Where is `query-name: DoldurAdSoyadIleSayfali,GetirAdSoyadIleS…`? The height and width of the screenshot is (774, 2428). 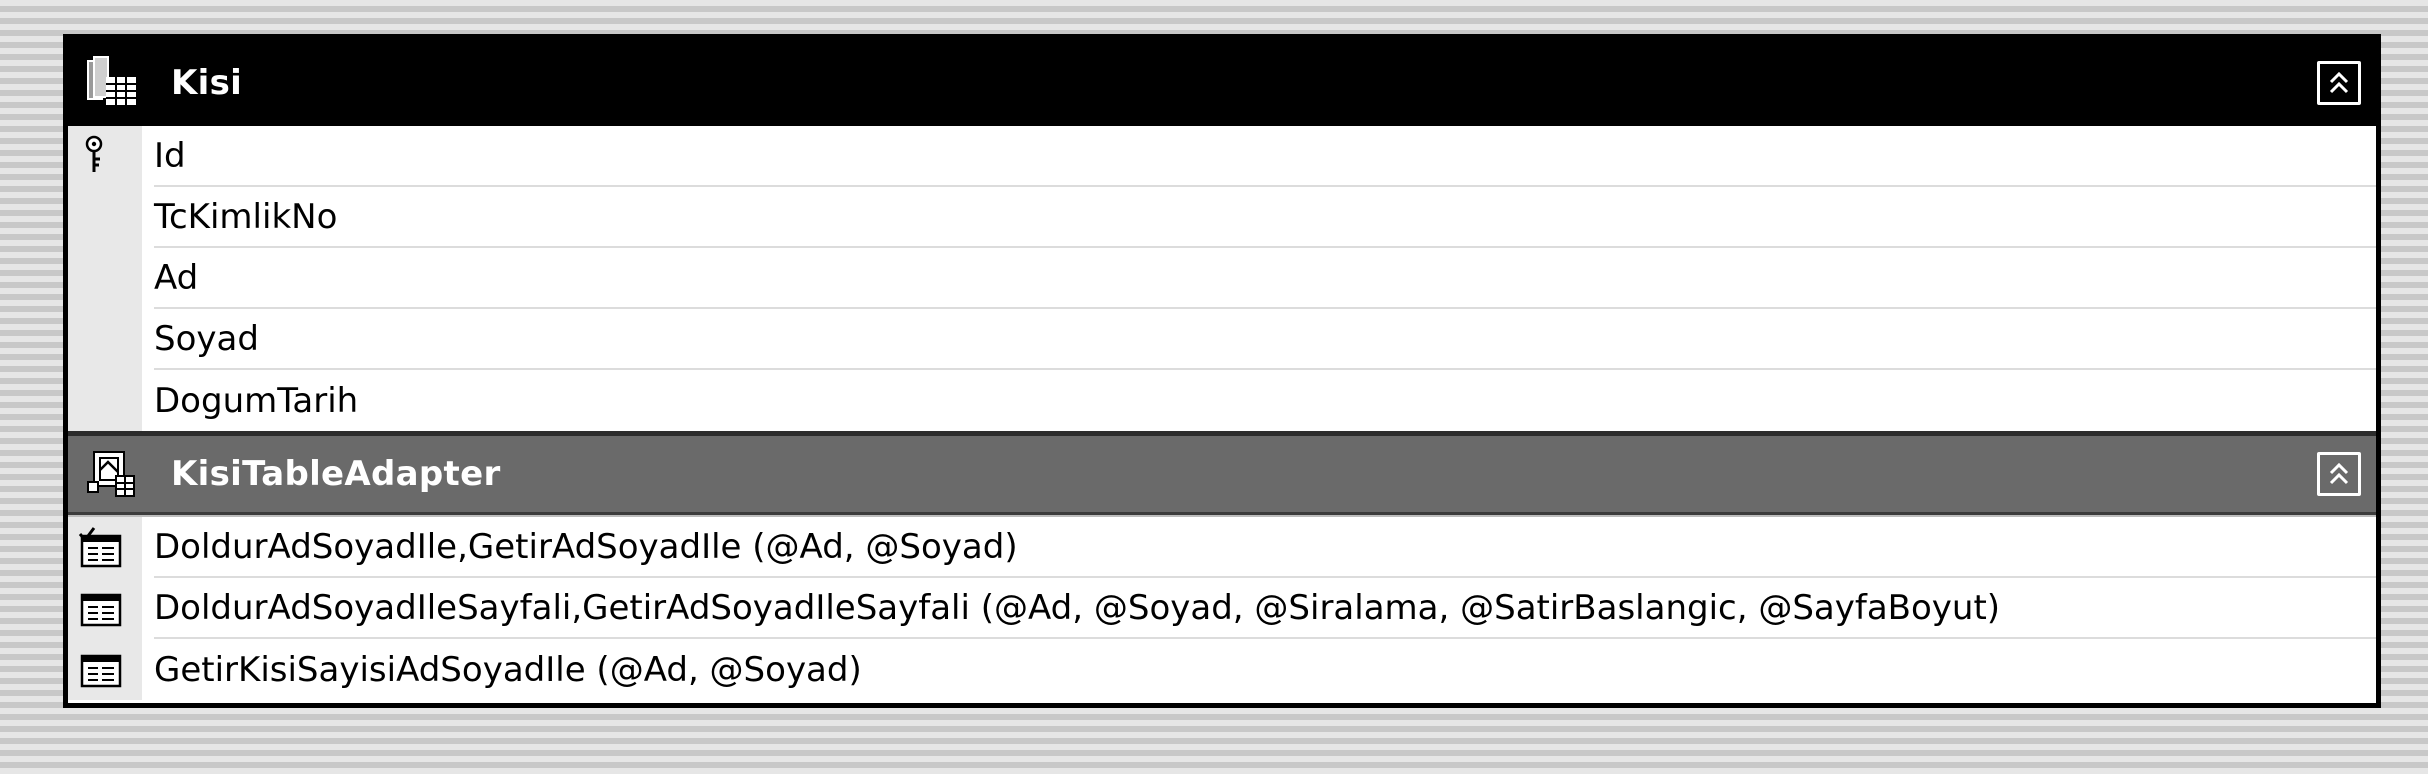
query-name: DoldurAdSoyadIleSayfali,GetirAdSoyadIleS… is located at coordinates (1265, 608).